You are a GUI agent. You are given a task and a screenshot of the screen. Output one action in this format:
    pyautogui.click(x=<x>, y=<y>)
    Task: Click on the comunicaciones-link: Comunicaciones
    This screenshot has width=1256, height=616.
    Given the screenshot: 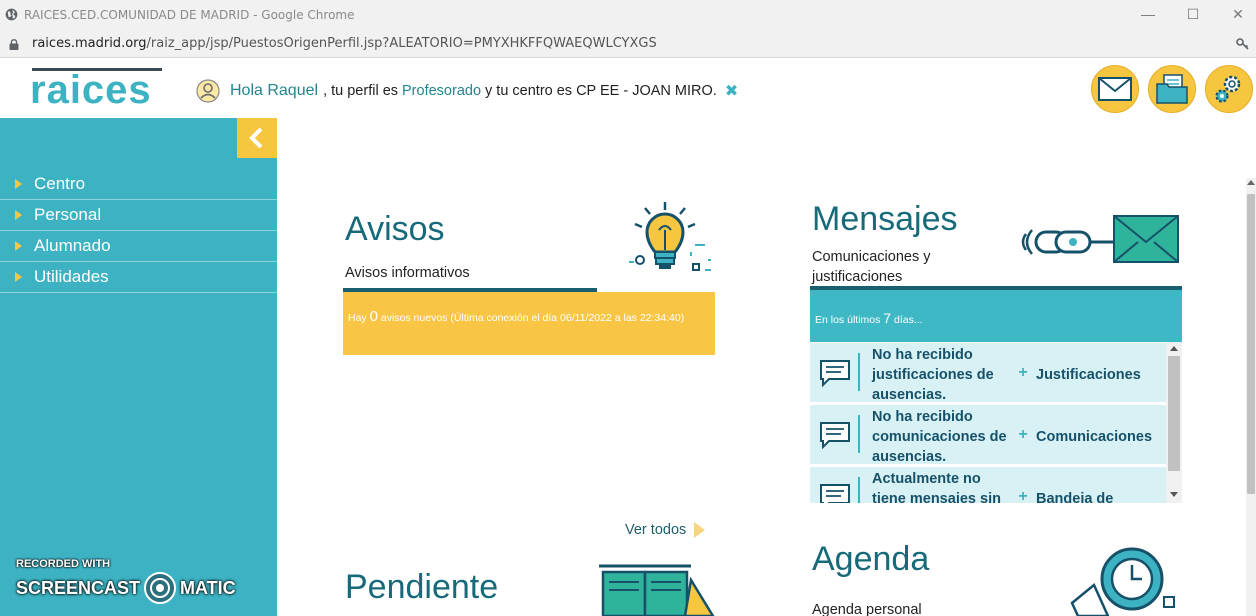 What is the action you would take?
    pyautogui.click(x=1094, y=434)
    